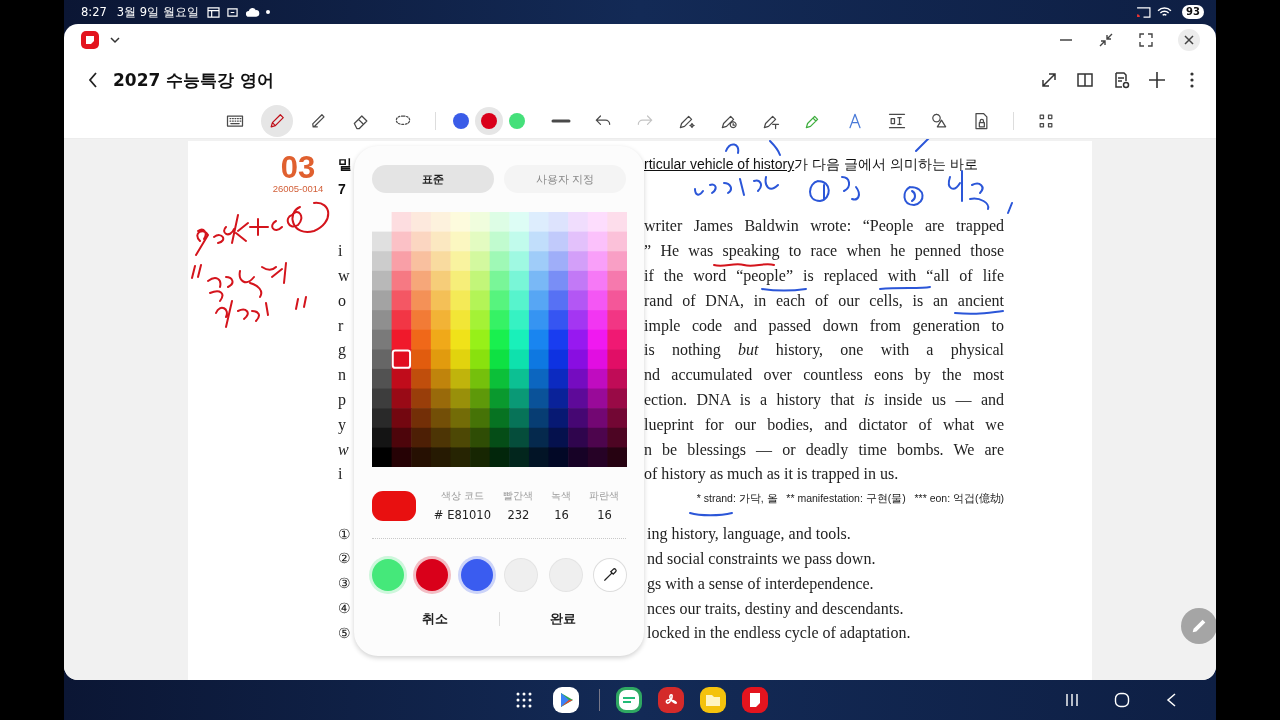  I want to click on passage-text: rand of DNA, in each of our cells, is an ancient, so click(824, 300).